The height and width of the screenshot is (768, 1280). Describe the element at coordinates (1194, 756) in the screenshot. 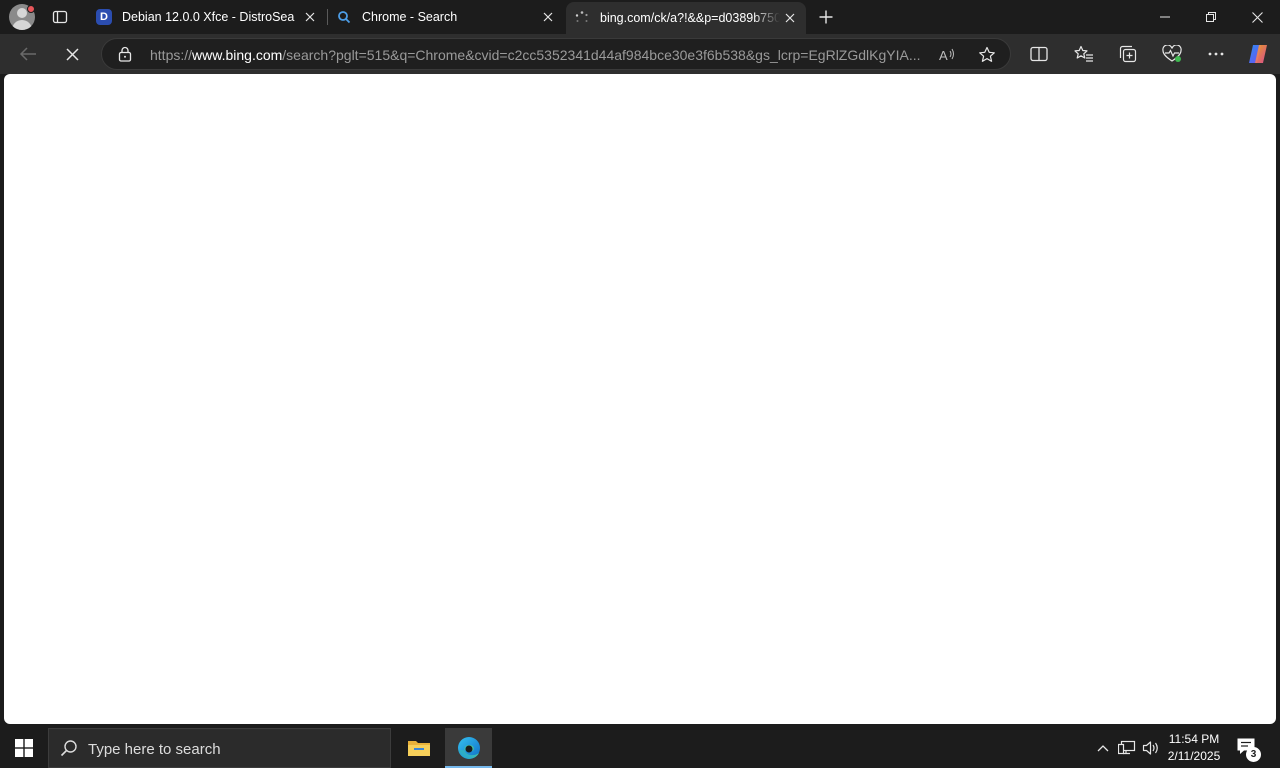

I see `clock-date: 2/11/2025` at that location.